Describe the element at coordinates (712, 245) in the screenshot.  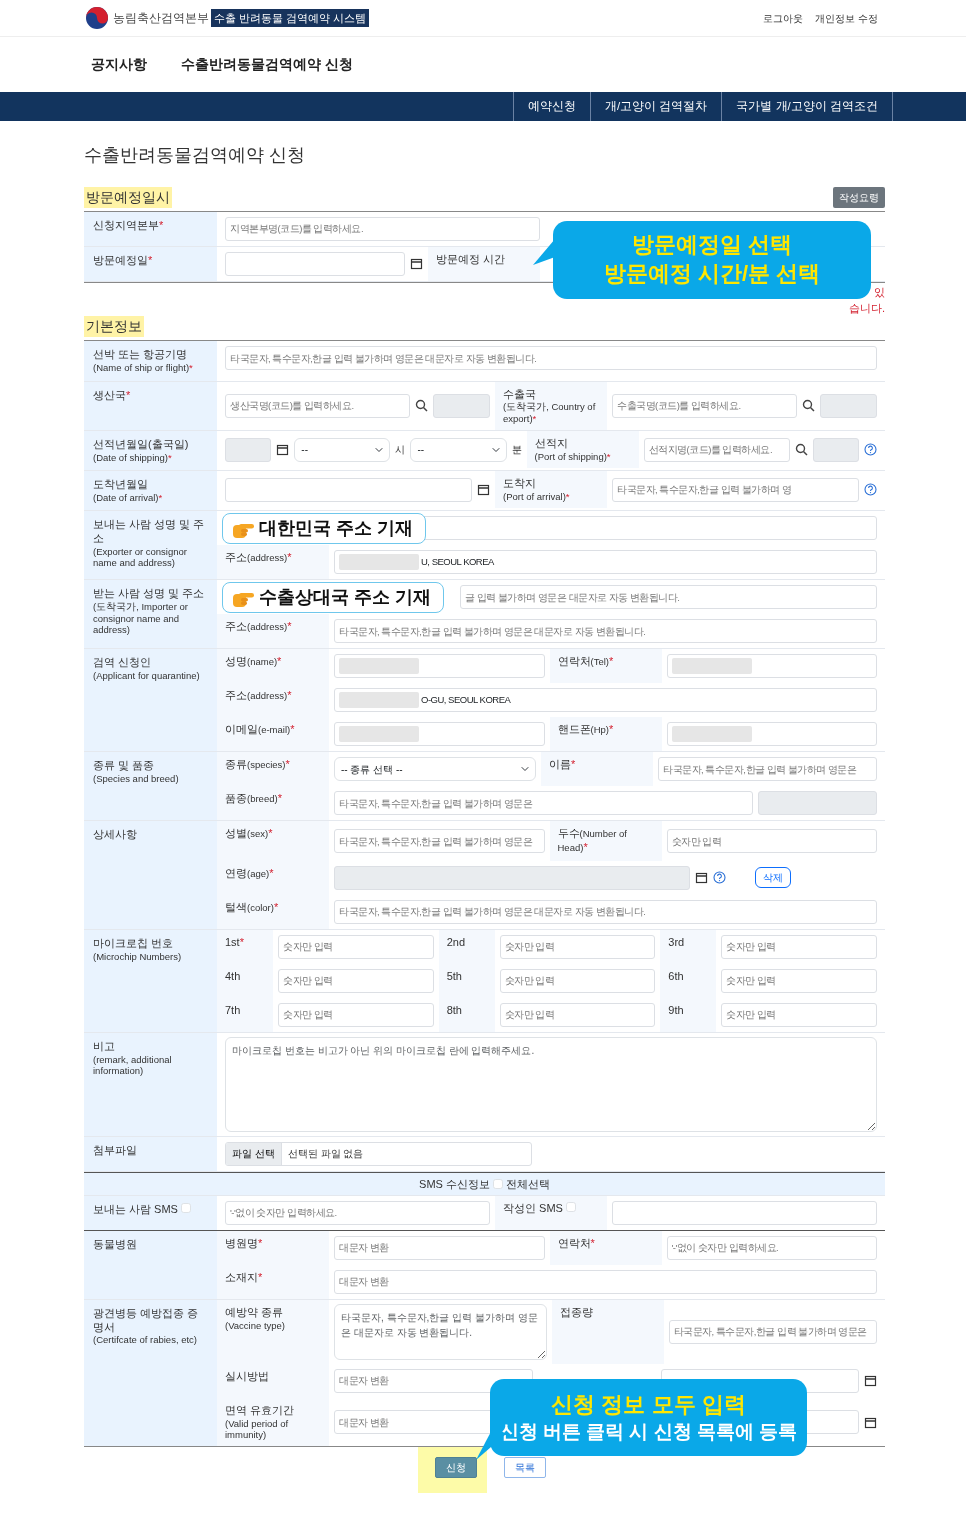
I see `callout-text: 방문예정일 선택` at that location.